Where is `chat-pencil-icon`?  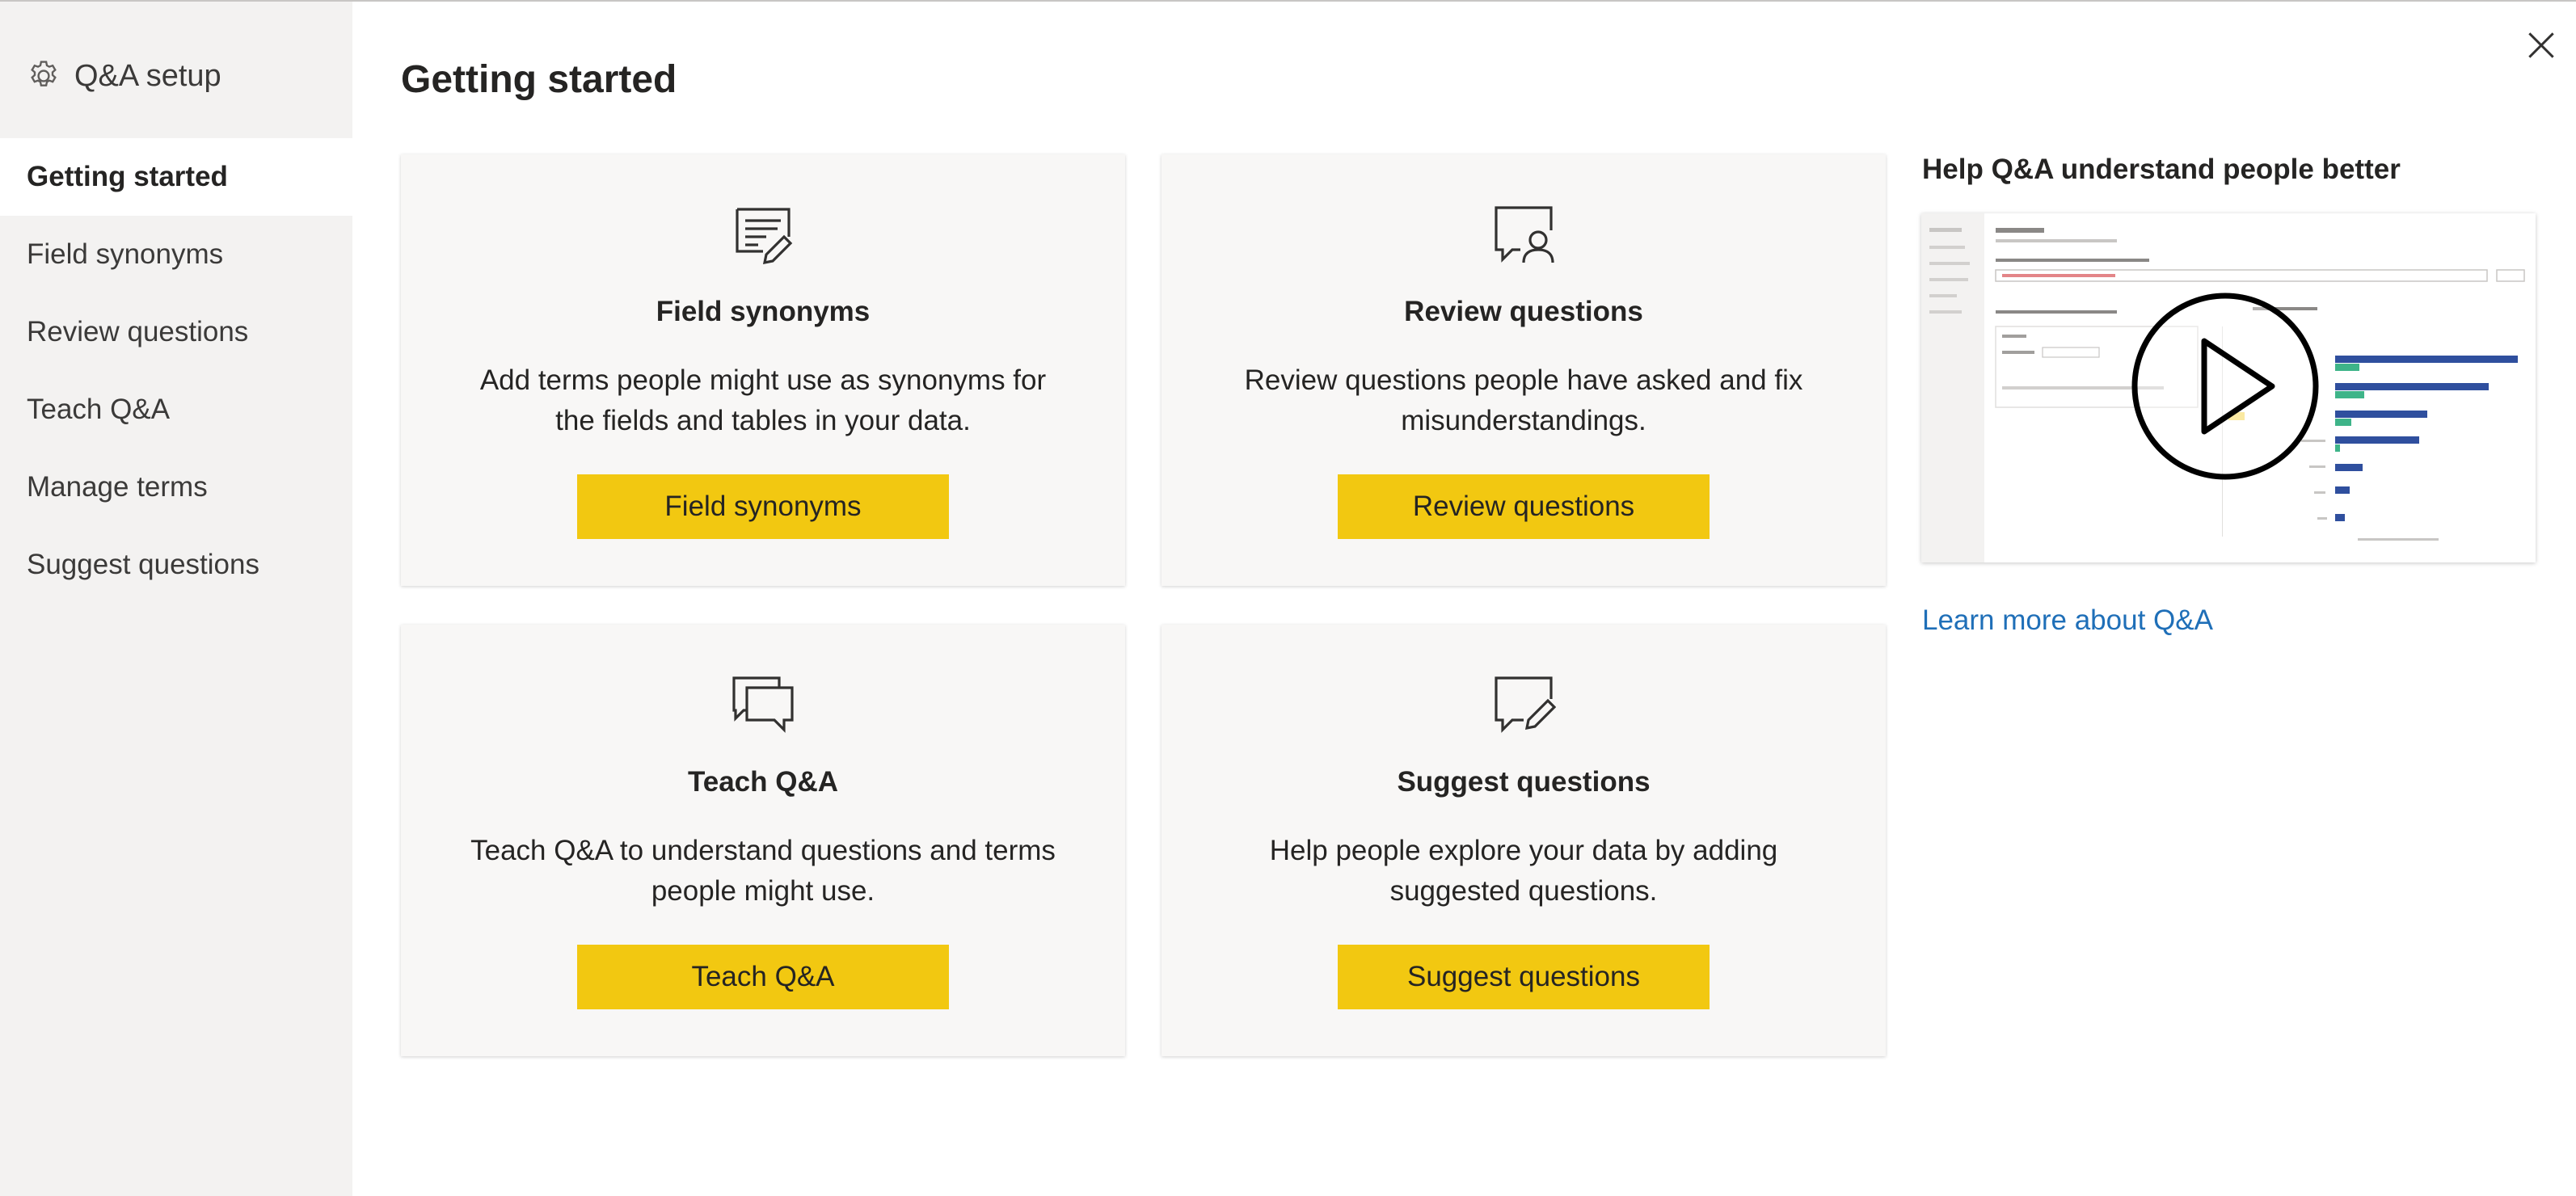
chat-pencil-icon is located at coordinates (1525, 704).